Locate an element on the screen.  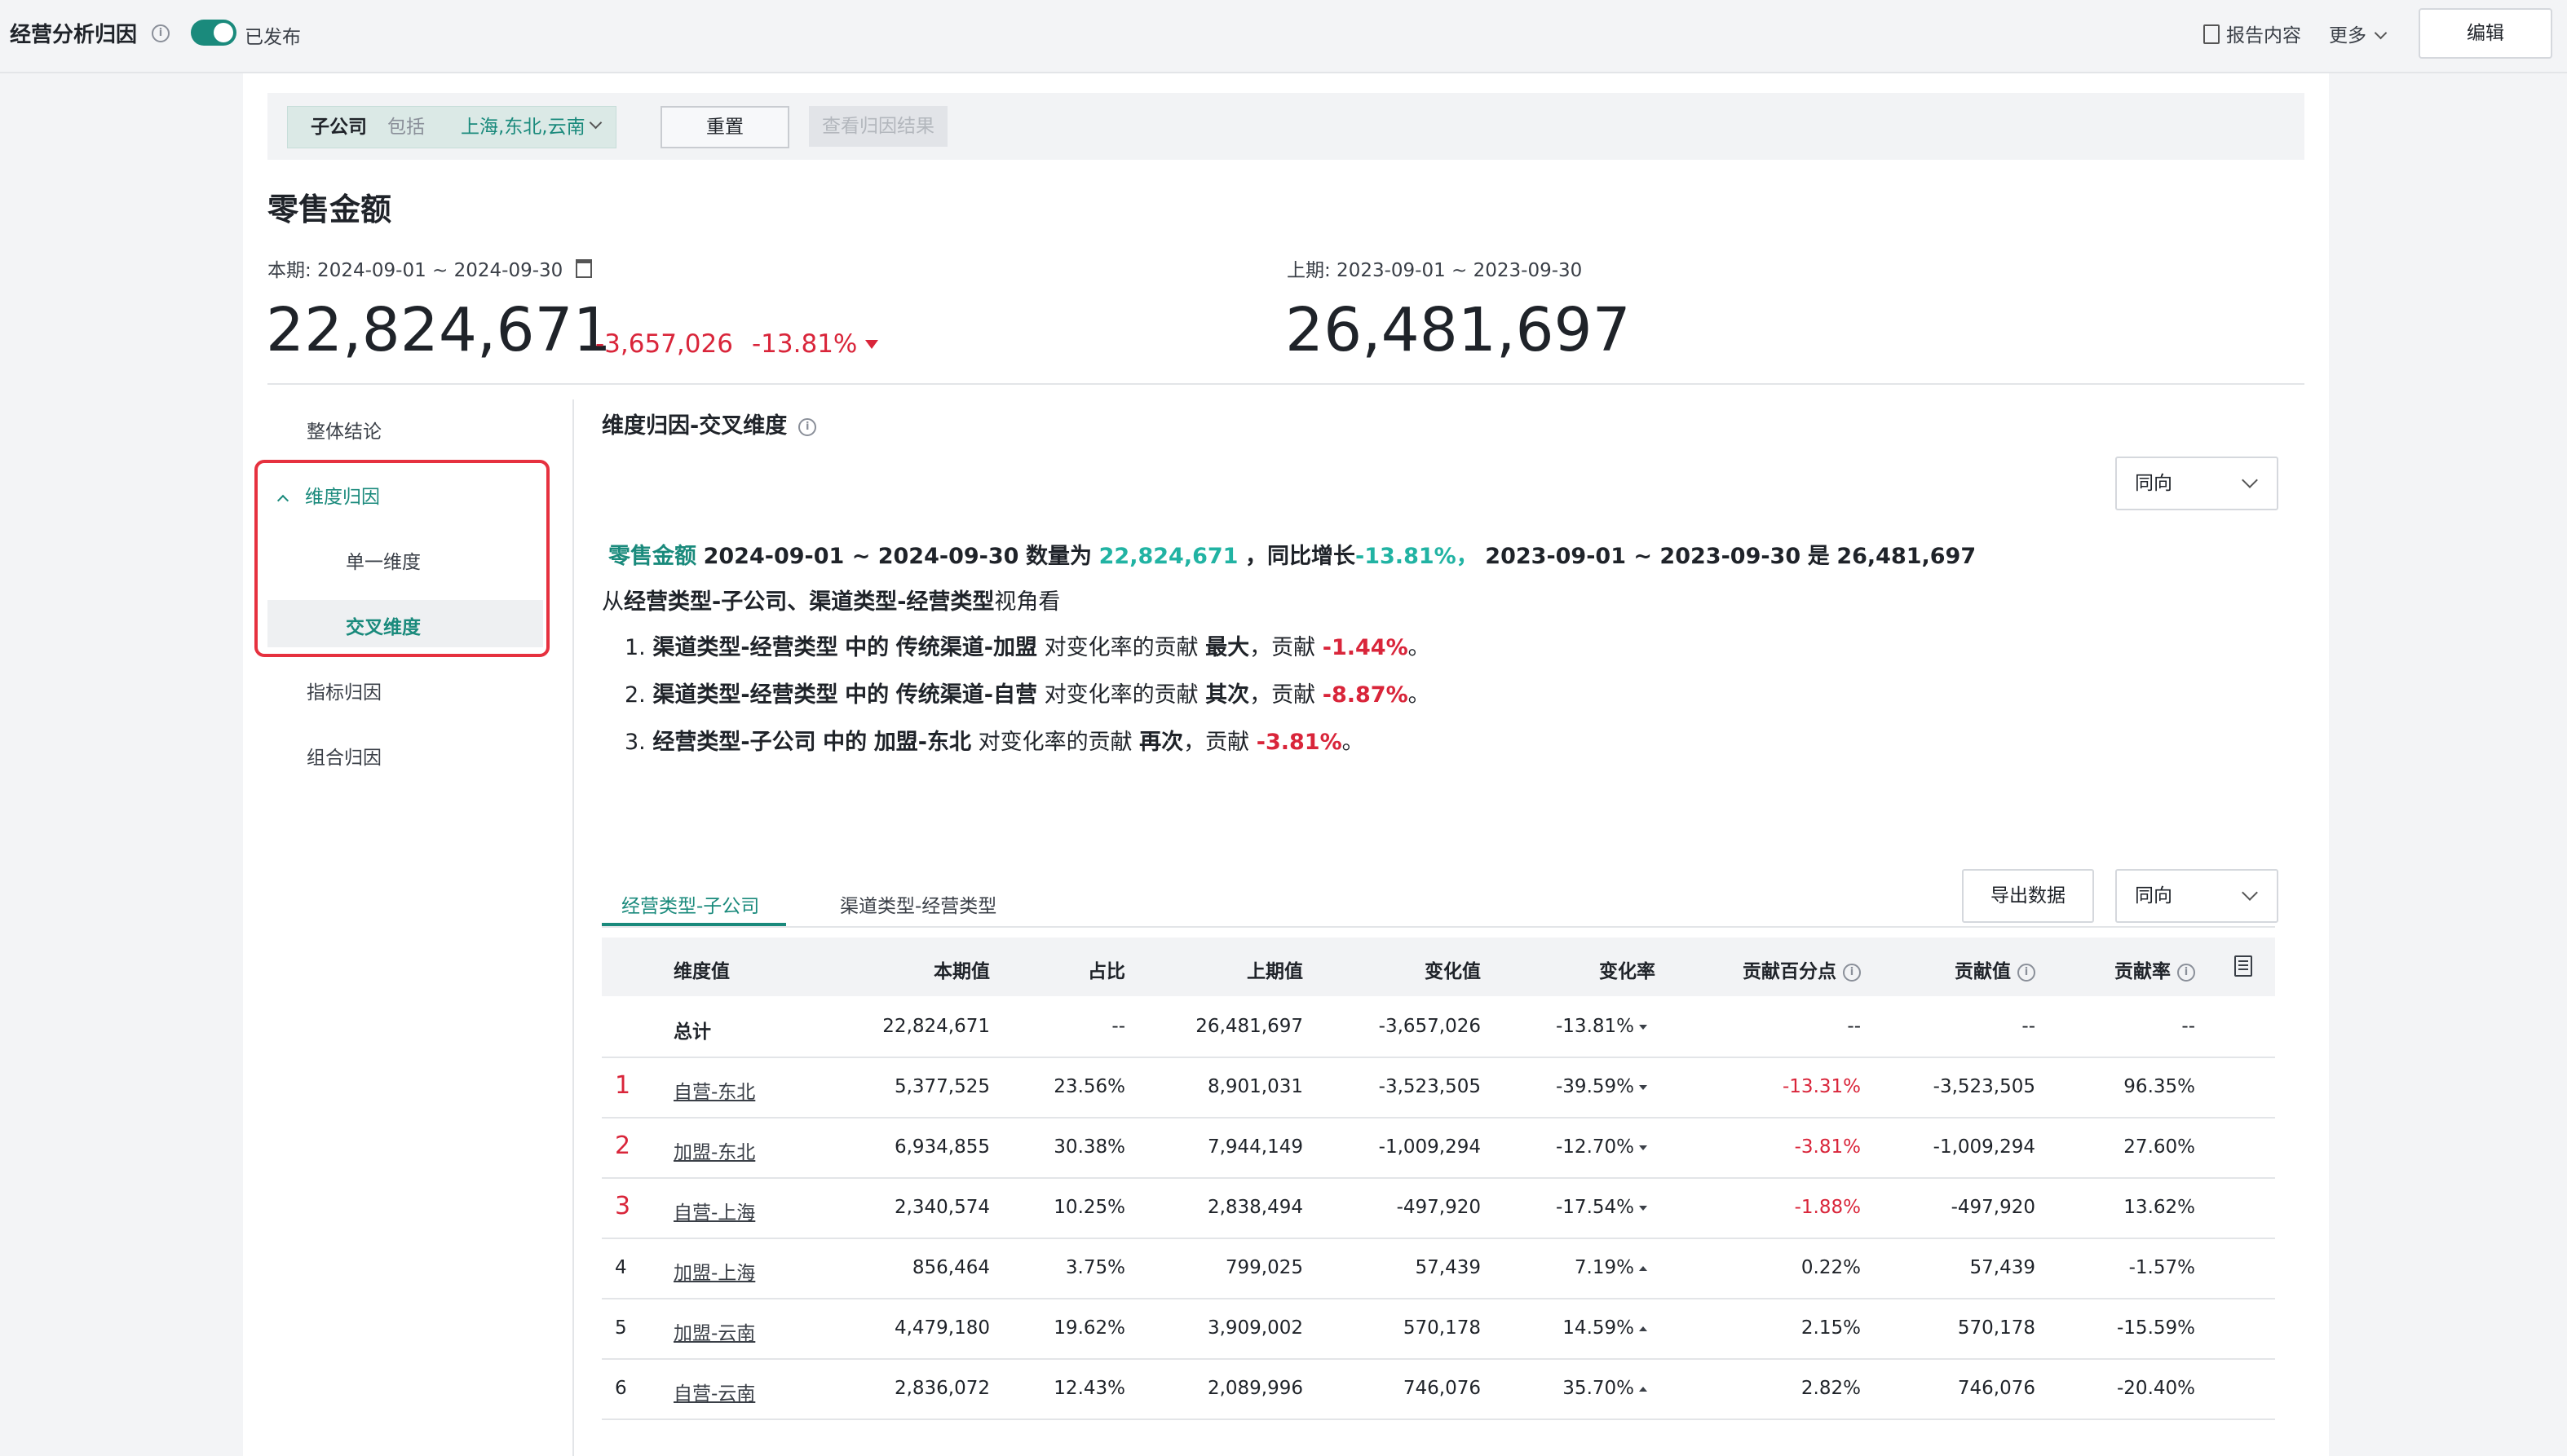
perspective-prefix: 从 is located at coordinates (613, 602).